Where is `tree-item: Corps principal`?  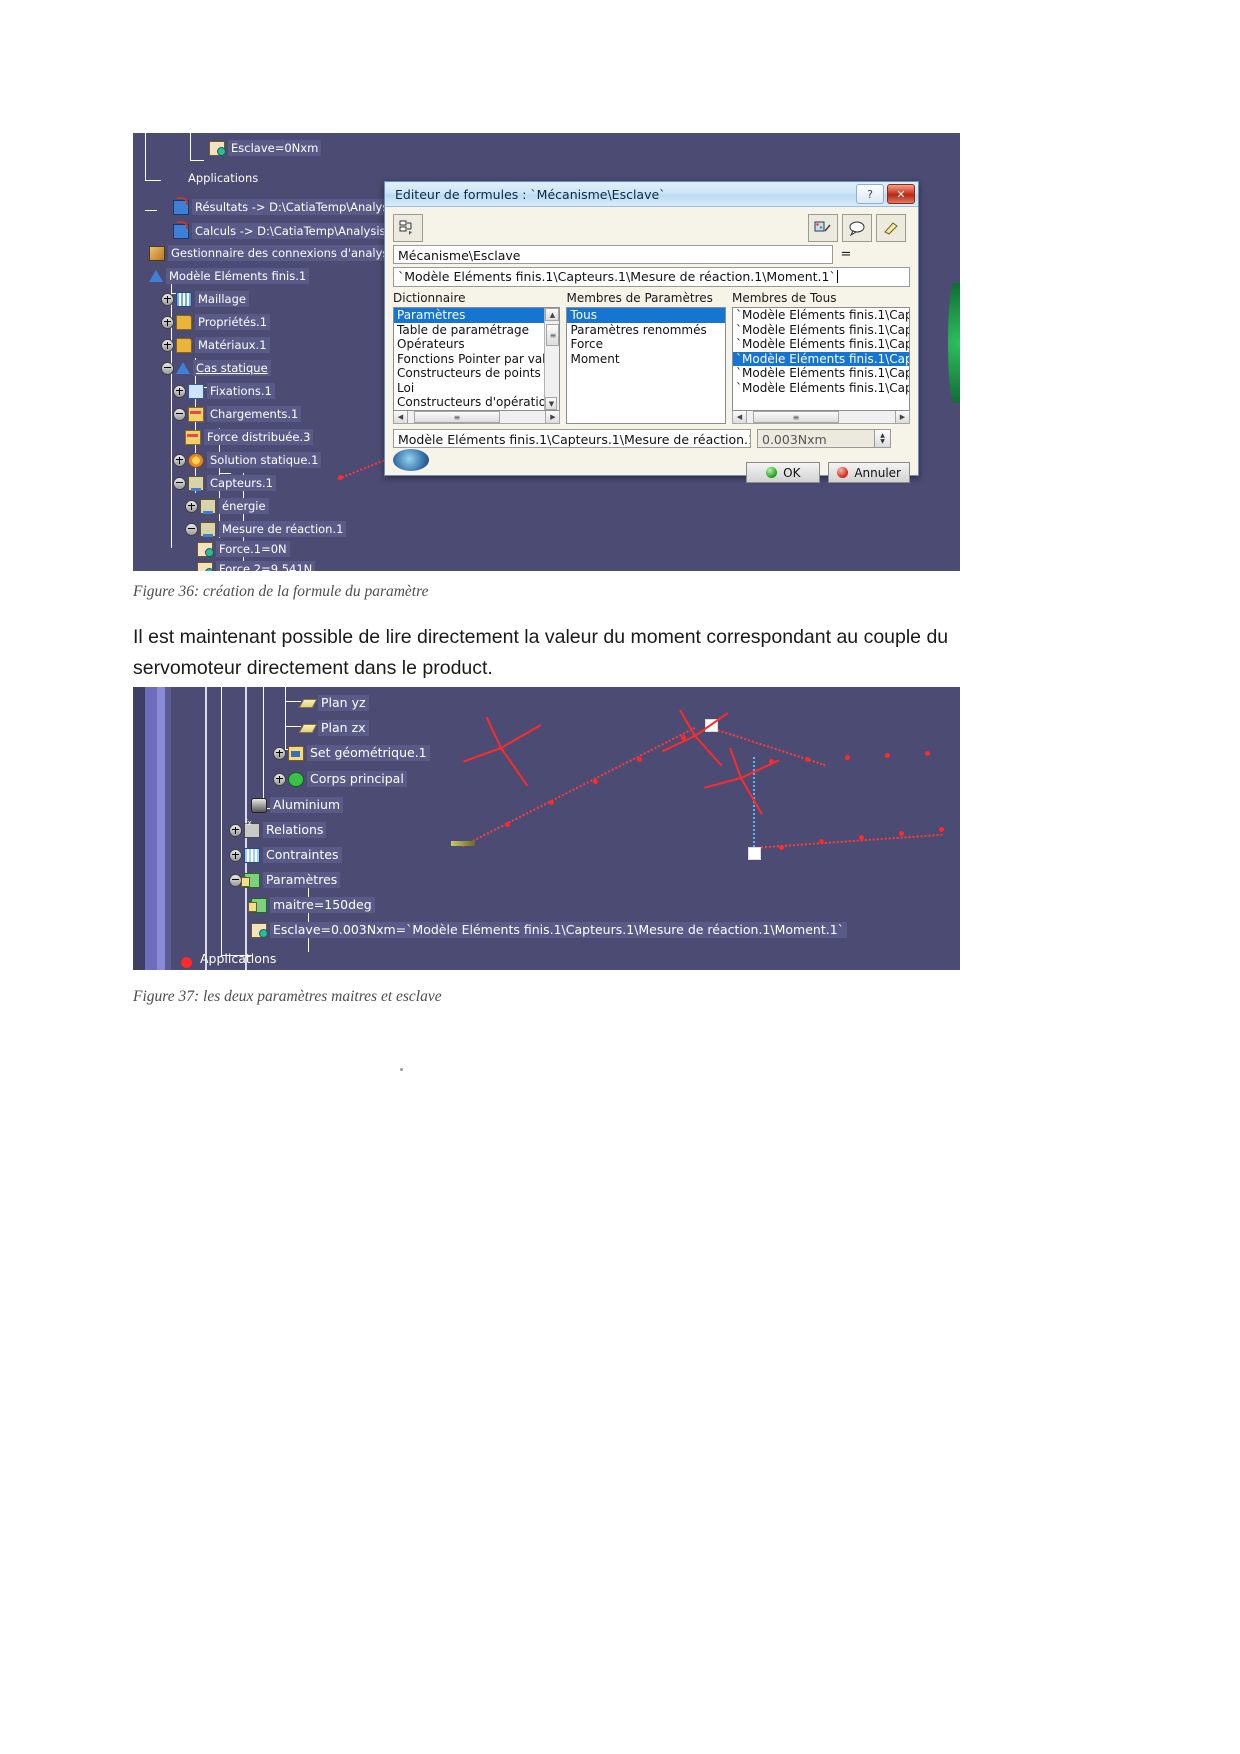 tree-item: Corps principal is located at coordinates (340, 779).